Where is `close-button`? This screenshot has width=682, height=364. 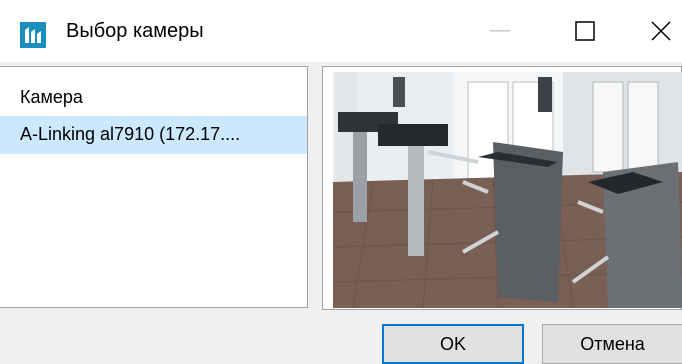
close-button is located at coordinates (661, 31).